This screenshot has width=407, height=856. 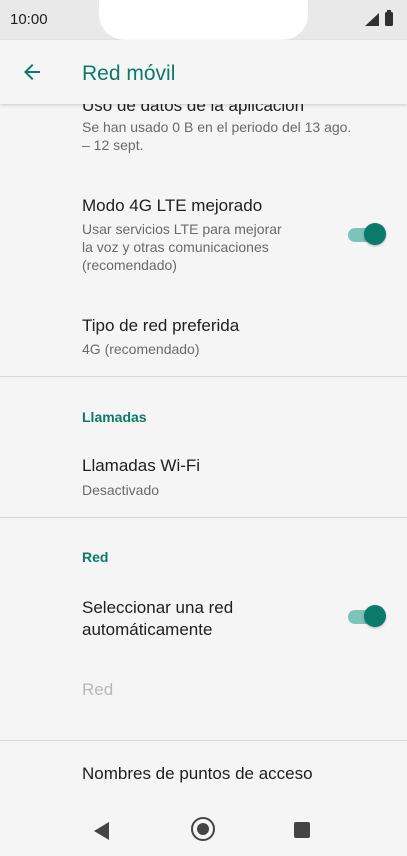 What do you see at coordinates (129, 265) in the screenshot?
I see `setting-summary: (recomendado)` at bounding box center [129, 265].